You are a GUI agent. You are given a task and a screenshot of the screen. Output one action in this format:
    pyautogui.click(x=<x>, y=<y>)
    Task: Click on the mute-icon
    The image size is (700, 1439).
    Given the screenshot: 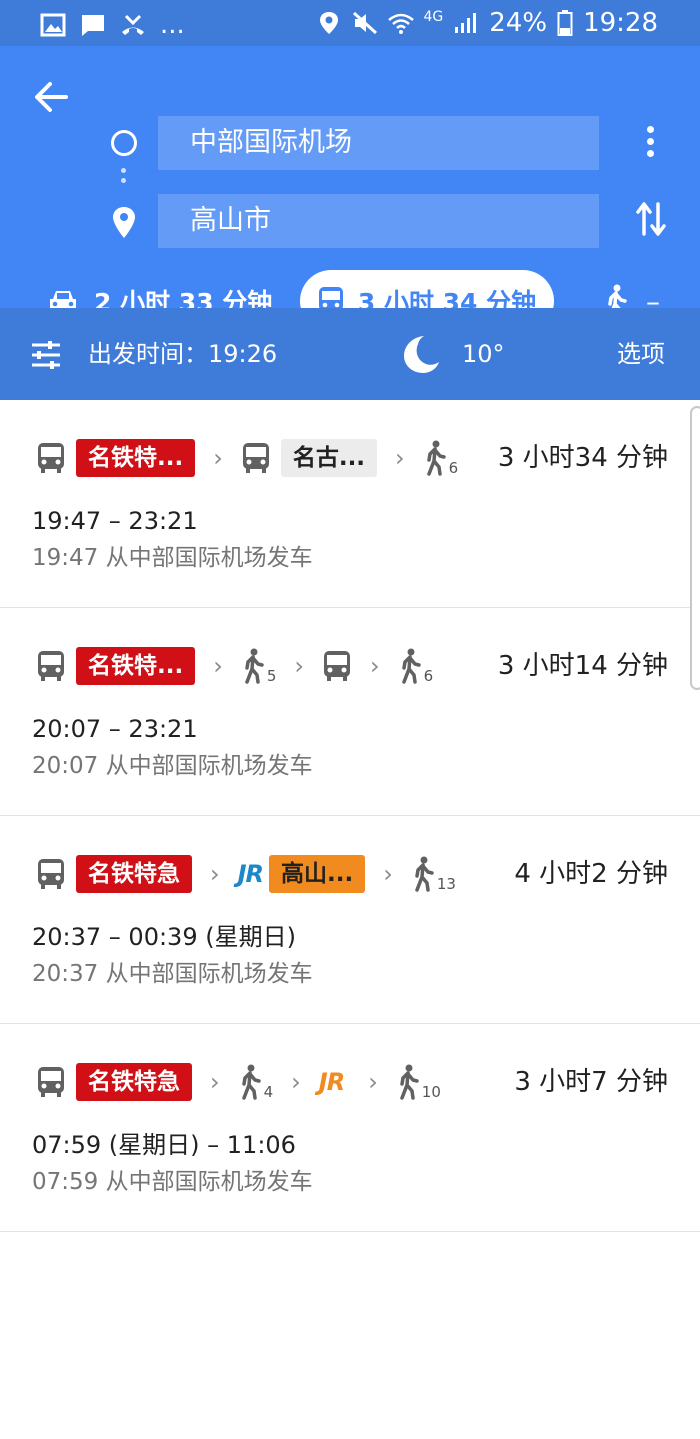 What is the action you would take?
    pyautogui.click(x=364, y=23)
    